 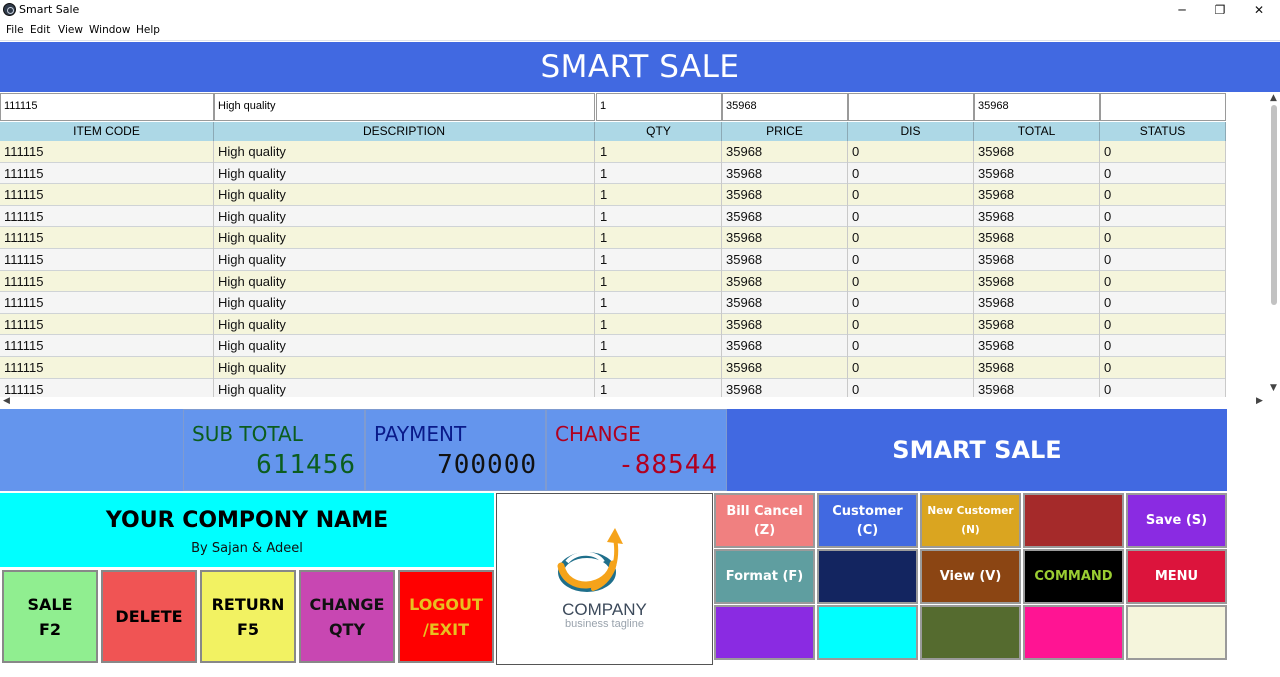 I want to click on qty-input: 1, so click(x=659, y=107).